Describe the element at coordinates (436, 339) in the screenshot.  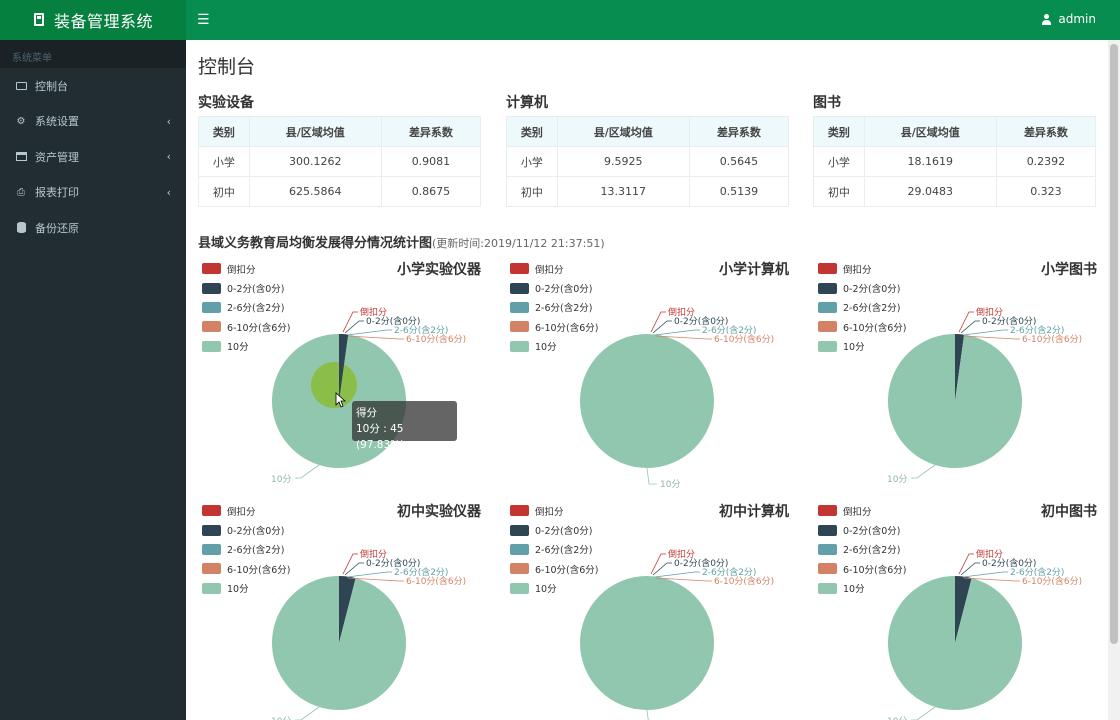
I see `pie-slice-label: 6-10分(含6分)` at that location.